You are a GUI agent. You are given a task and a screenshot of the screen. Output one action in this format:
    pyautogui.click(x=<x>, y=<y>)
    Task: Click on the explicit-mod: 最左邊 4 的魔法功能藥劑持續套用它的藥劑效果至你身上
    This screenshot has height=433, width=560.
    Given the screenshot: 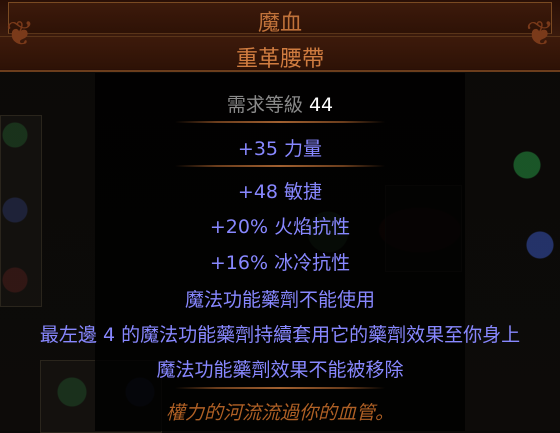 What is the action you would take?
    pyautogui.click(x=280, y=335)
    